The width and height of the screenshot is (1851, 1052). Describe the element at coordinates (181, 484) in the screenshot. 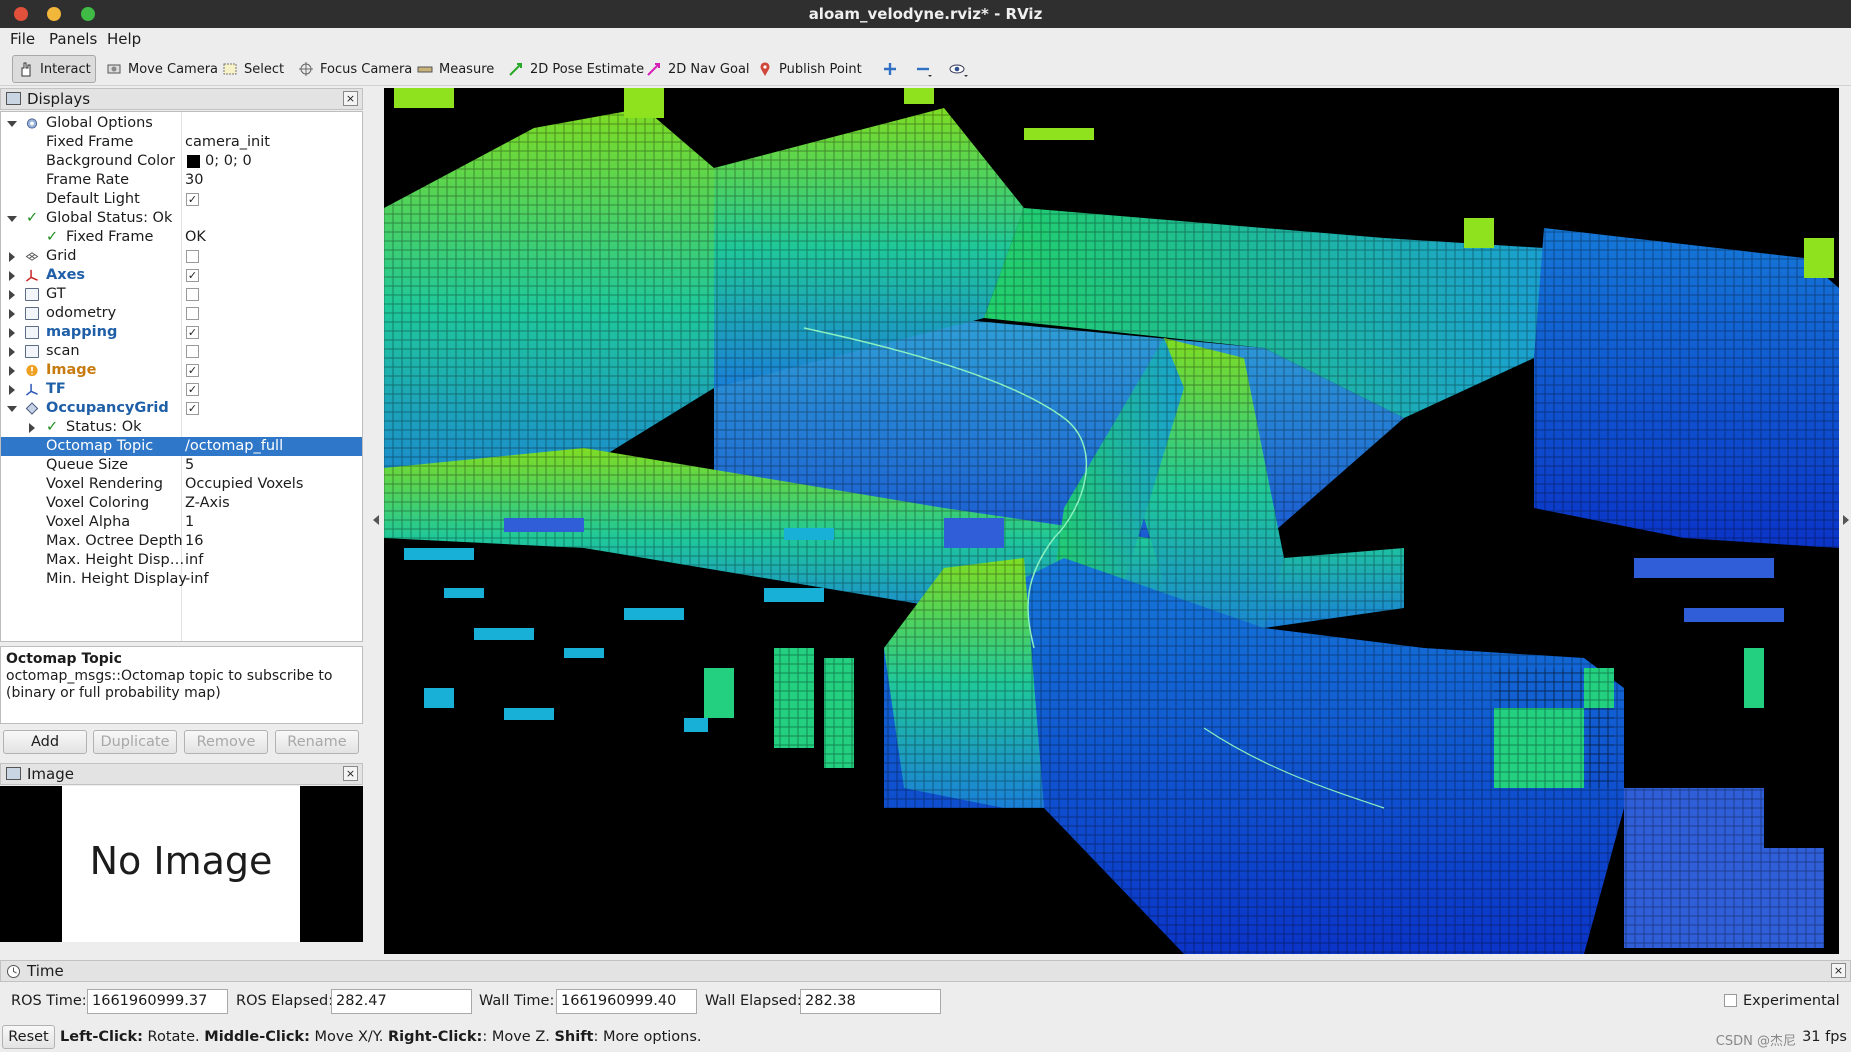

I see `tree-row-voxel-rendering: Voxel Rendering Occupied Voxels` at that location.